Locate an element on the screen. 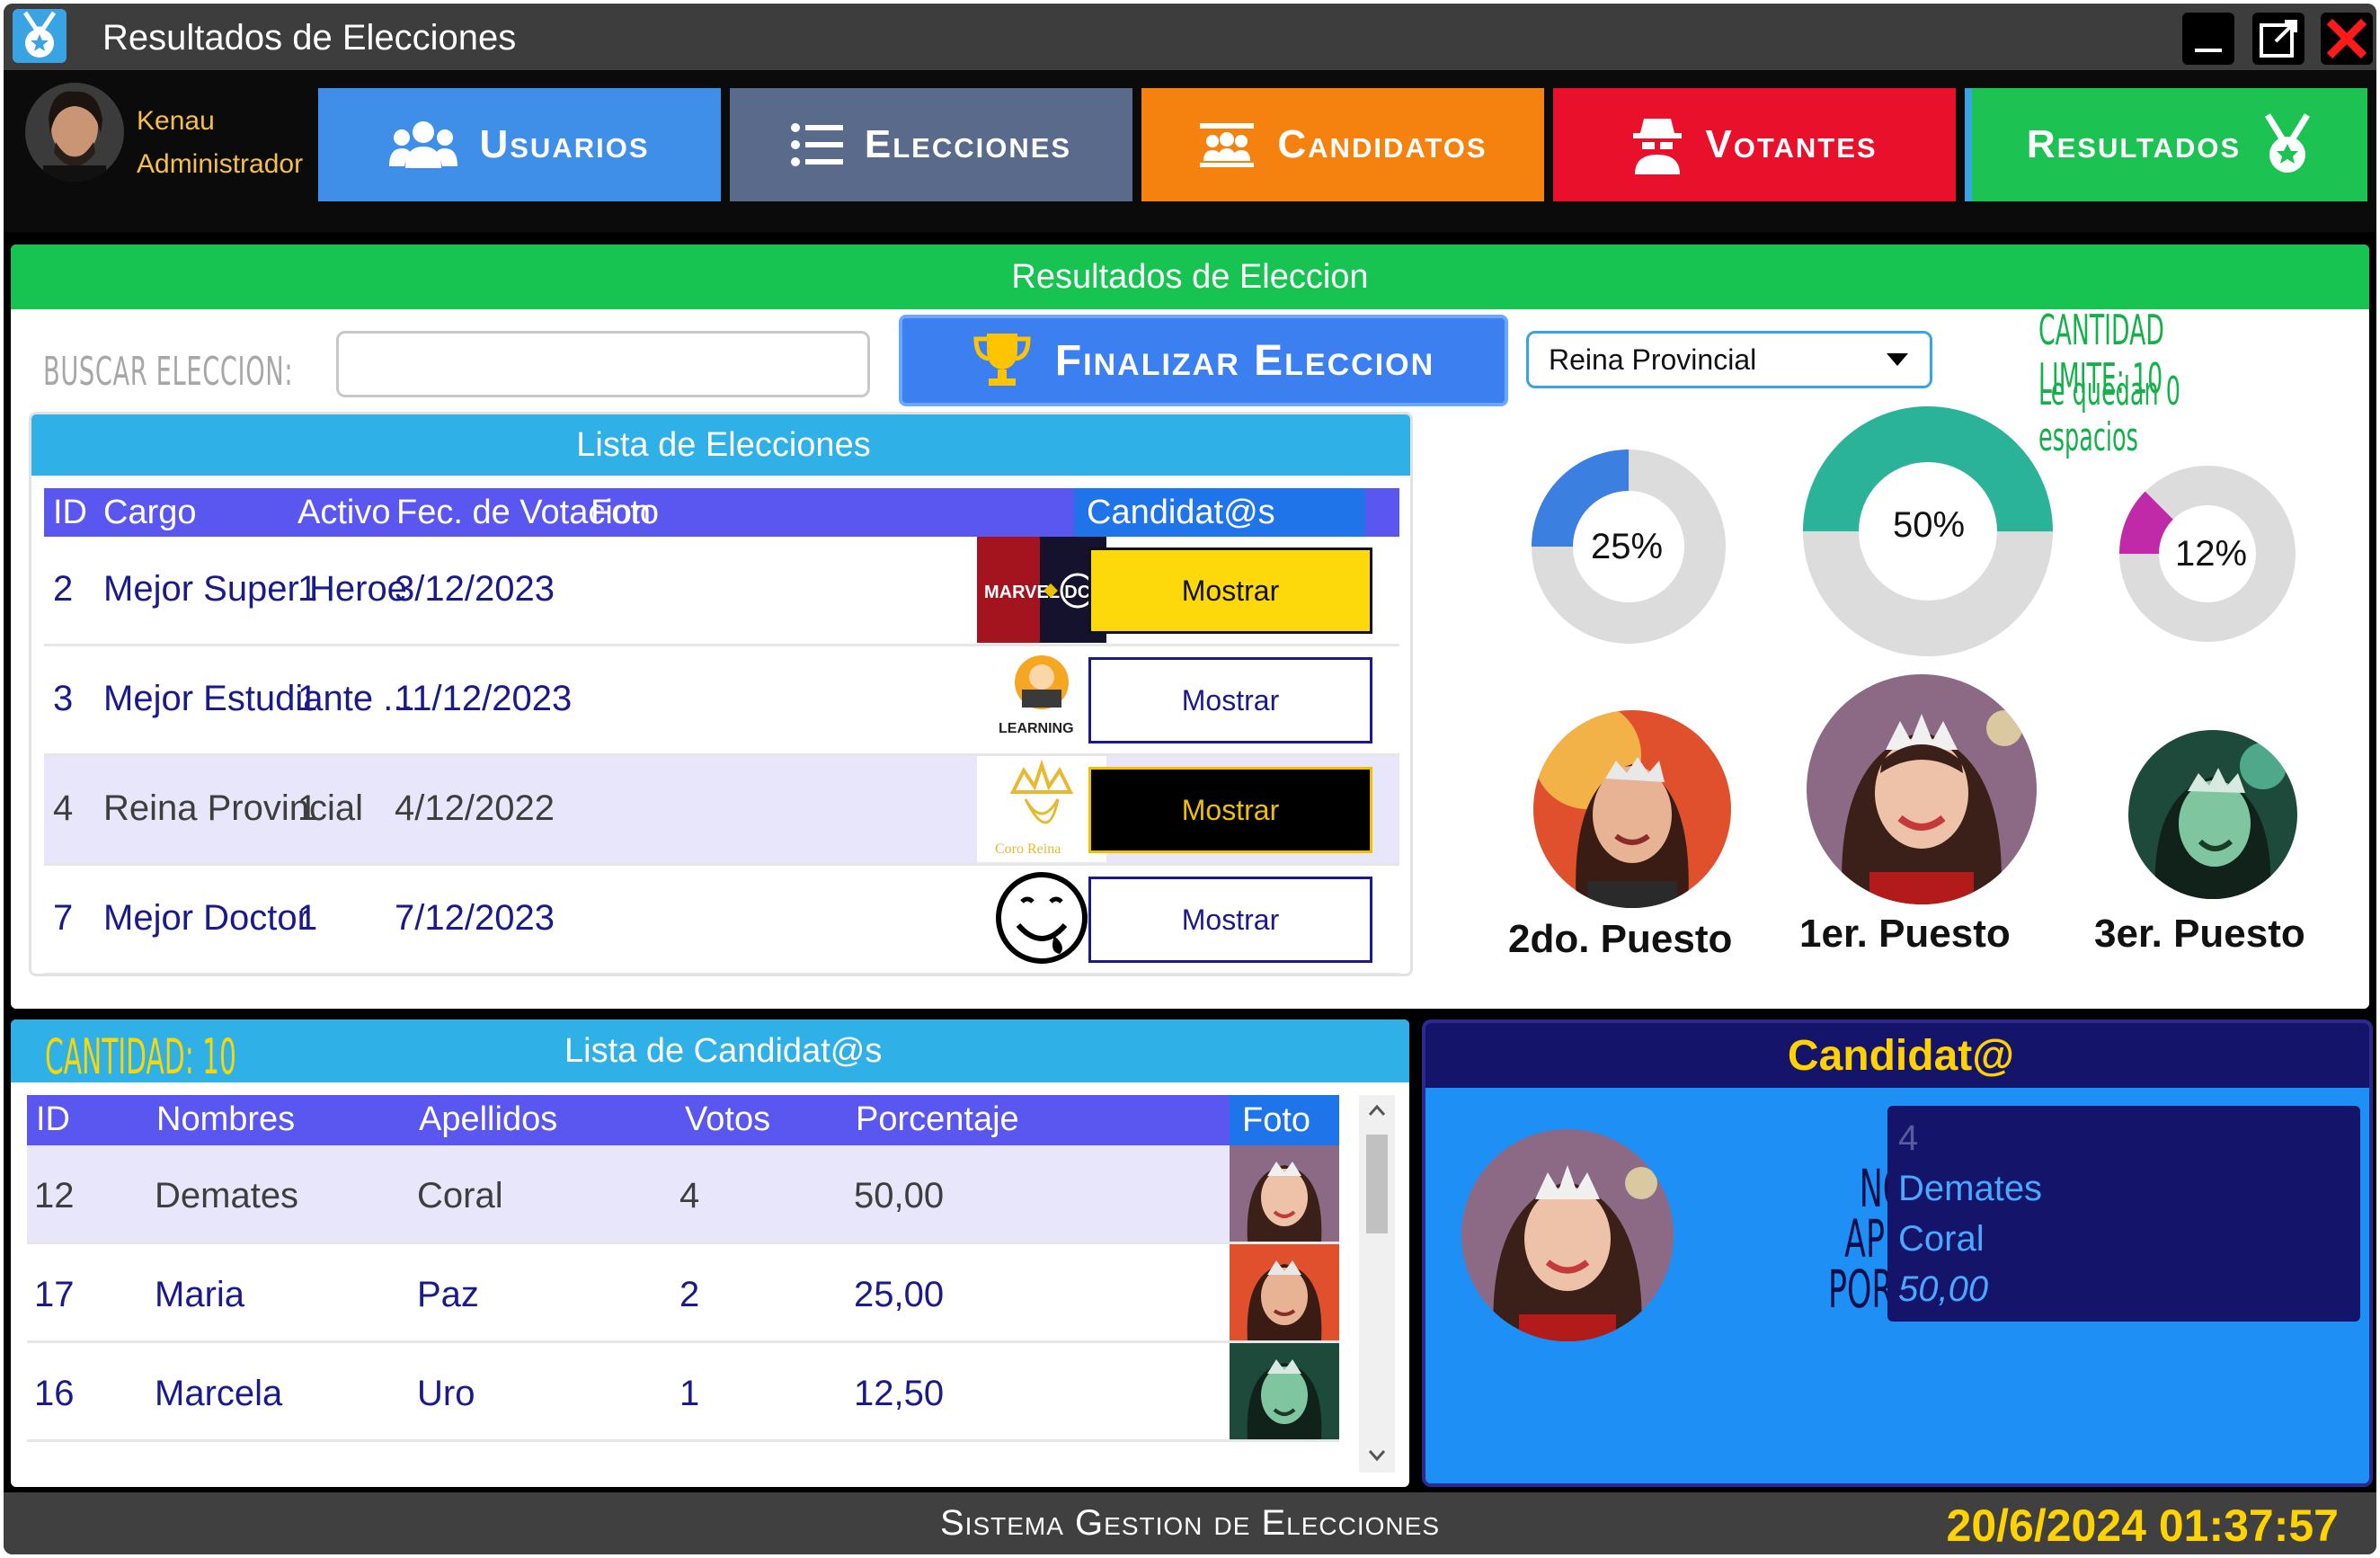 This screenshot has height=1558, width=2380. finalize-election-label: Finalizar Eleccion is located at coordinates (1244, 360).